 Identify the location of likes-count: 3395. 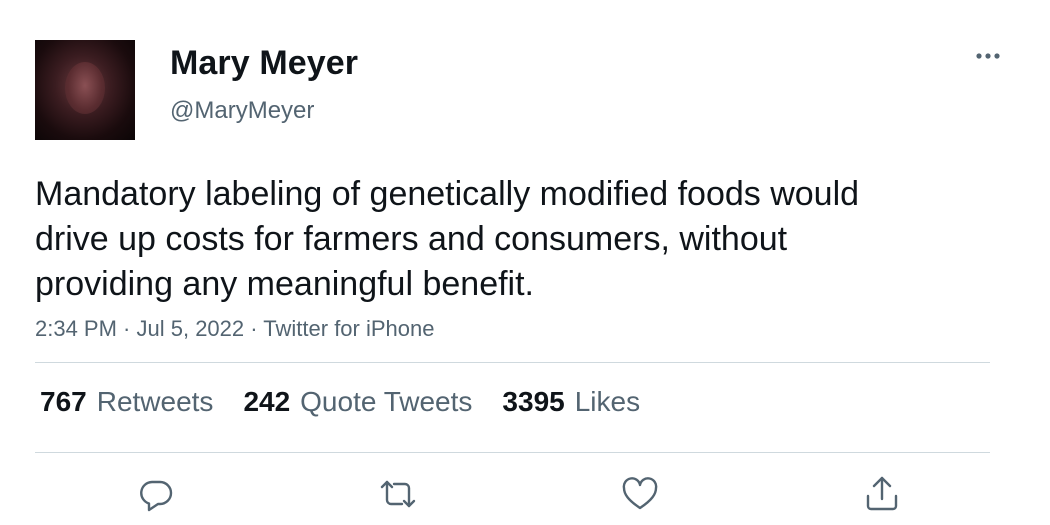
(533, 401).